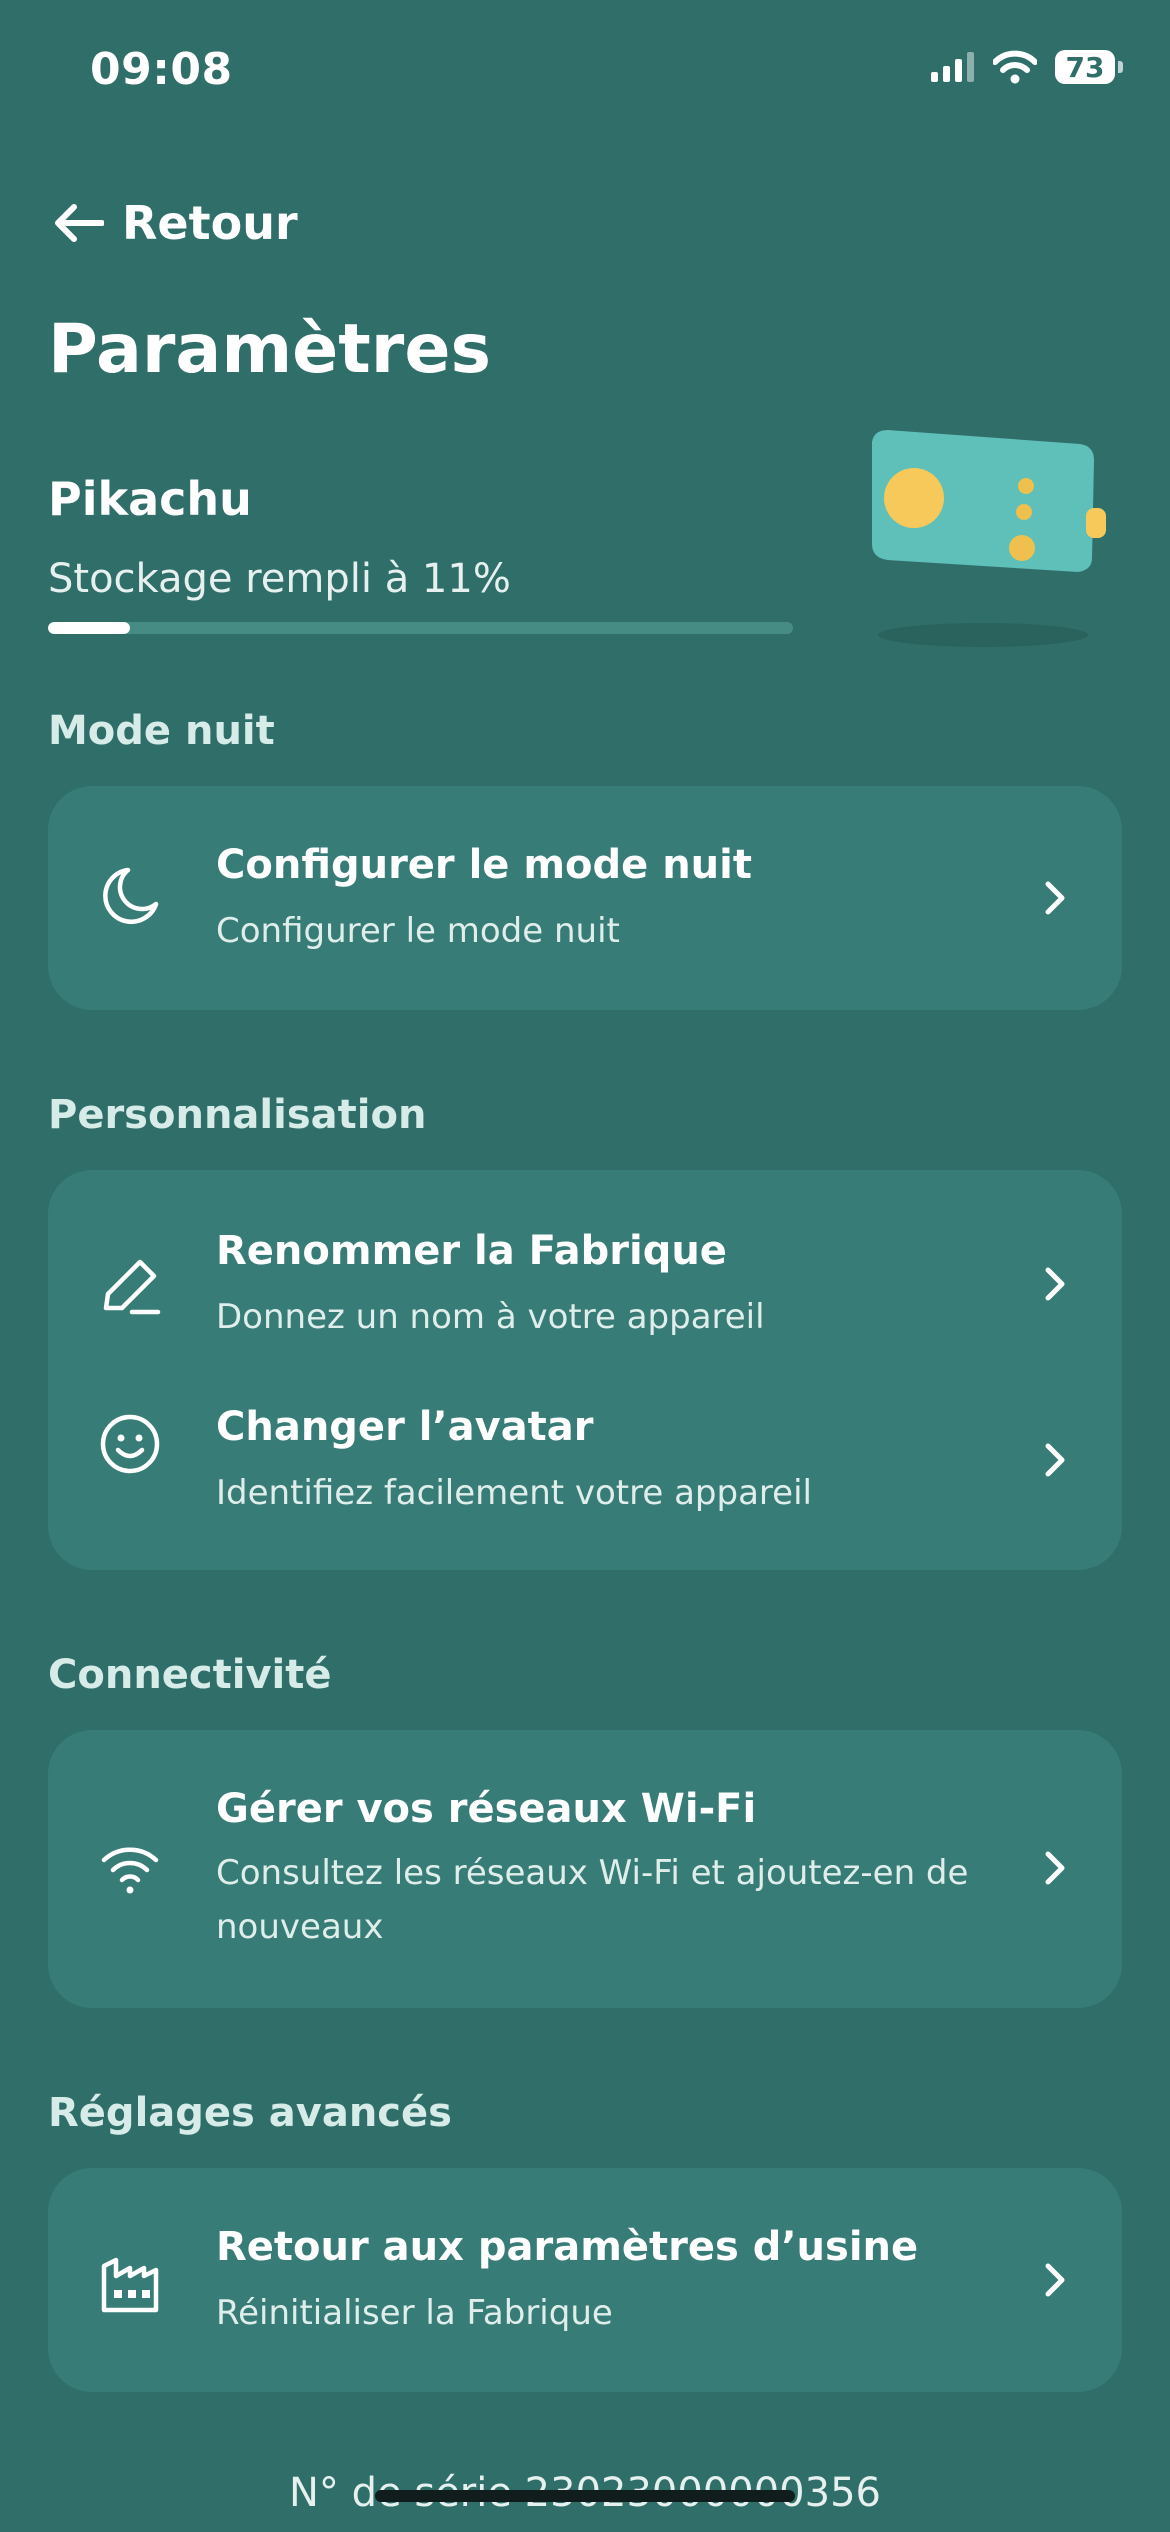 The image size is (1170, 2532). I want to click on battery-indicator: 73, so click(1089, 67).